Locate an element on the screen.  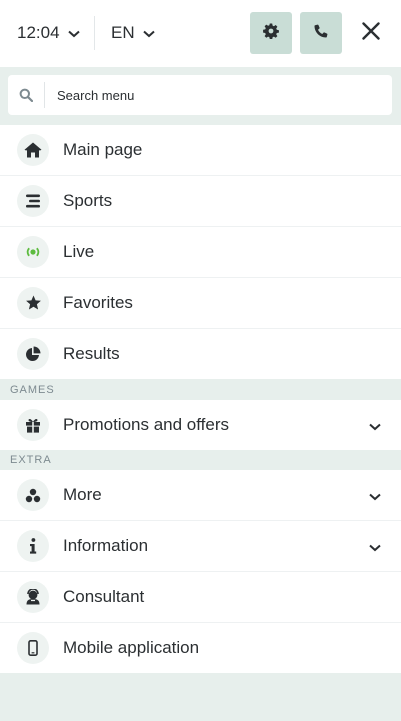
language-label: EN is located at coordinates (123, 32).